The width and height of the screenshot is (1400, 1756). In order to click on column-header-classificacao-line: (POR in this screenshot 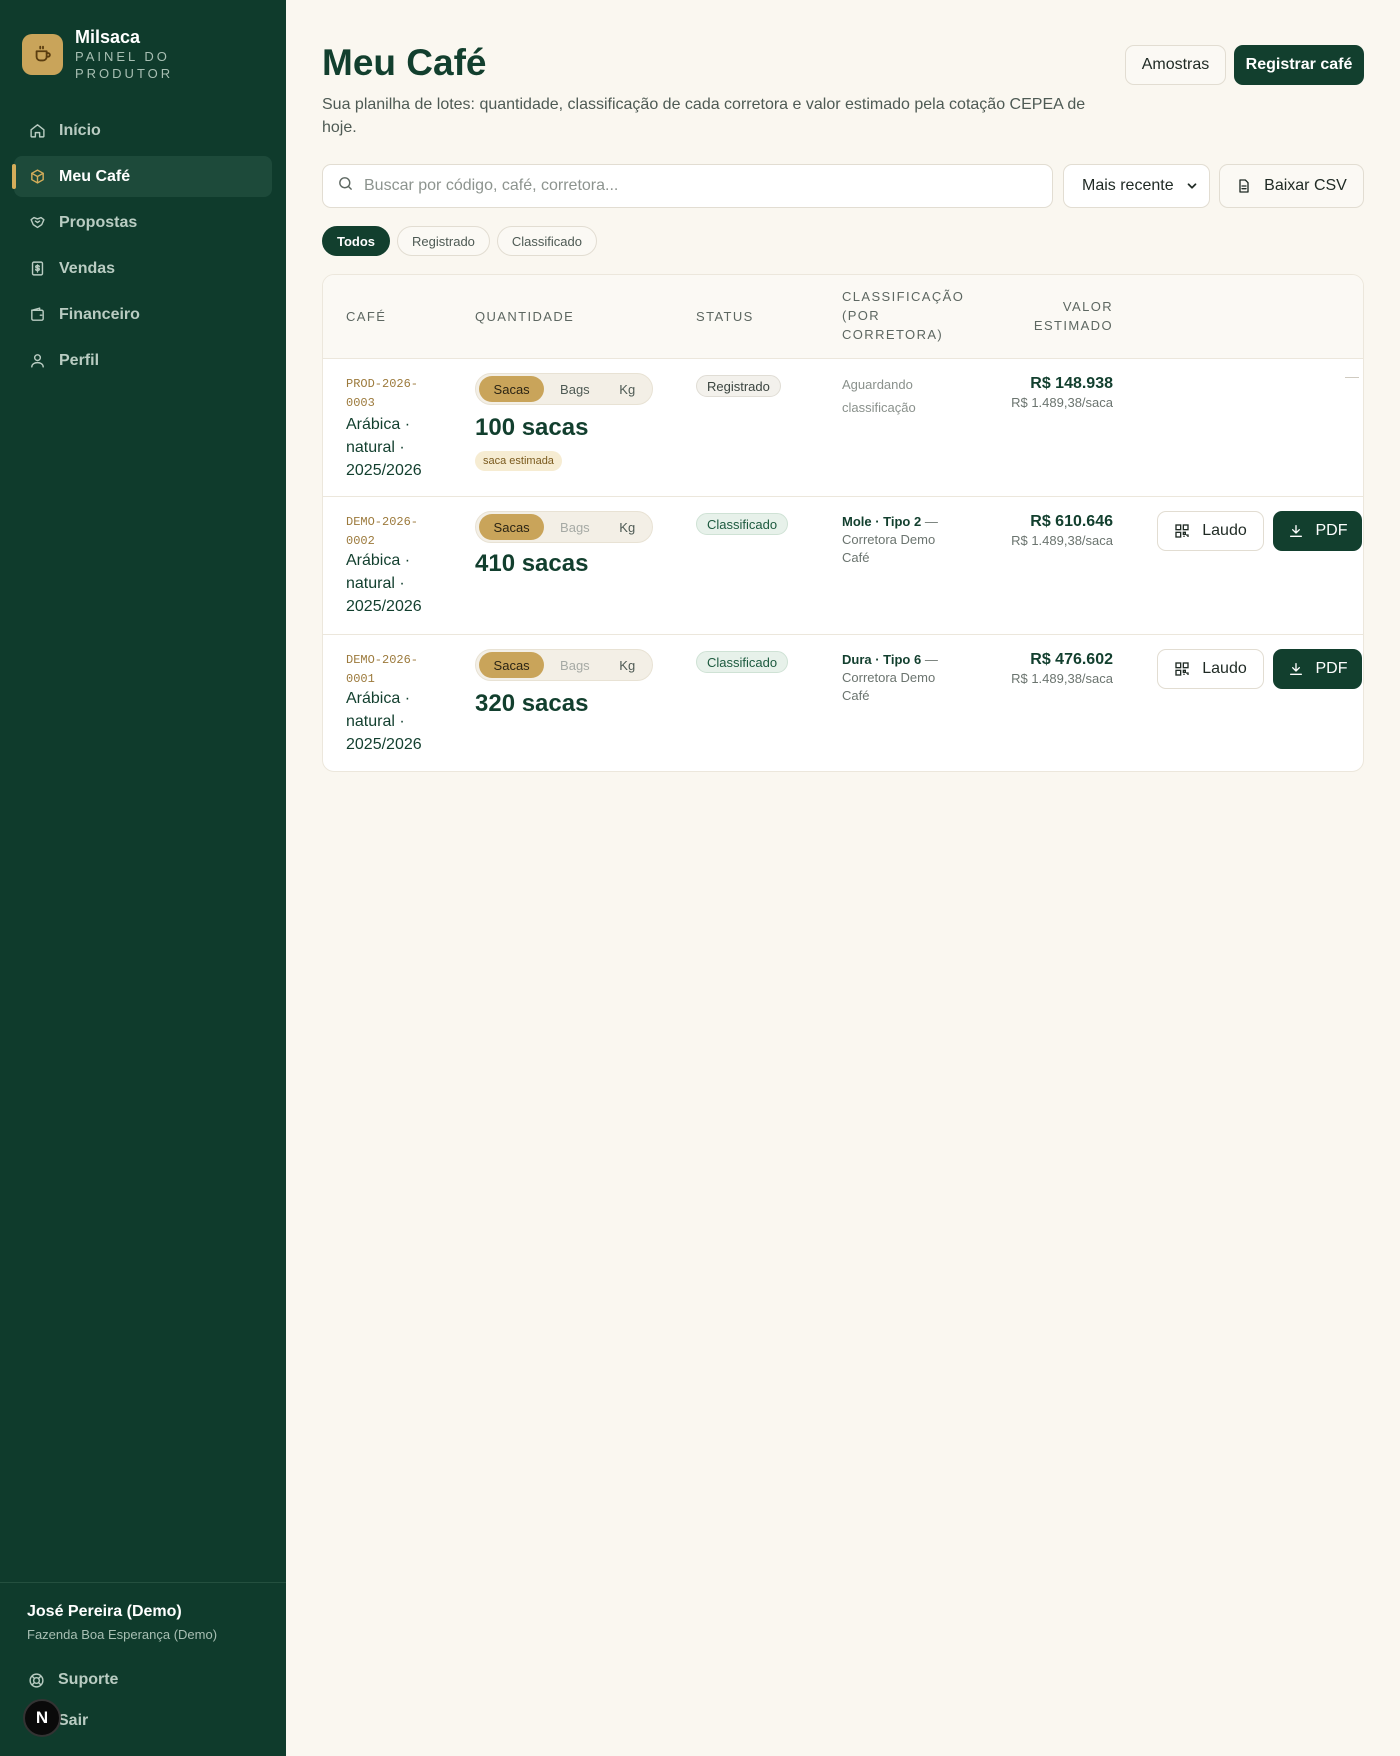, I will do `click(861, 315)`.